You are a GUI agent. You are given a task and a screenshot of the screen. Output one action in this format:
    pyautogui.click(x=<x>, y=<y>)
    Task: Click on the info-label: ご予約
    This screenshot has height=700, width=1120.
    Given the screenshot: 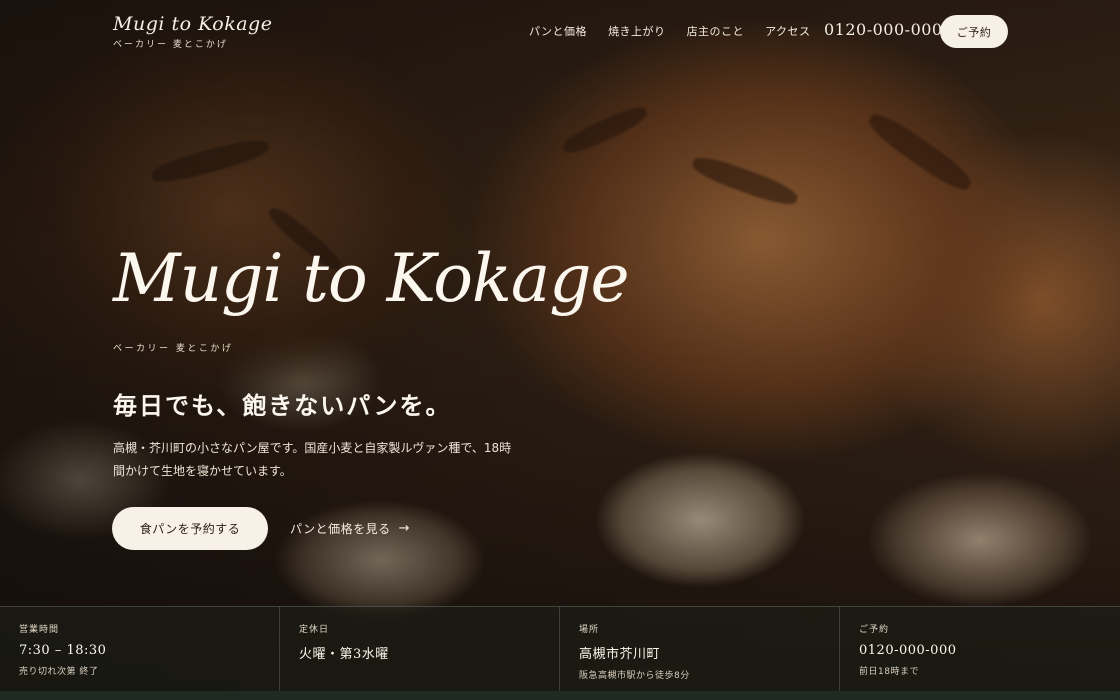 What is the action you would take?
    pyautogui.click(x=874, y=630)
    